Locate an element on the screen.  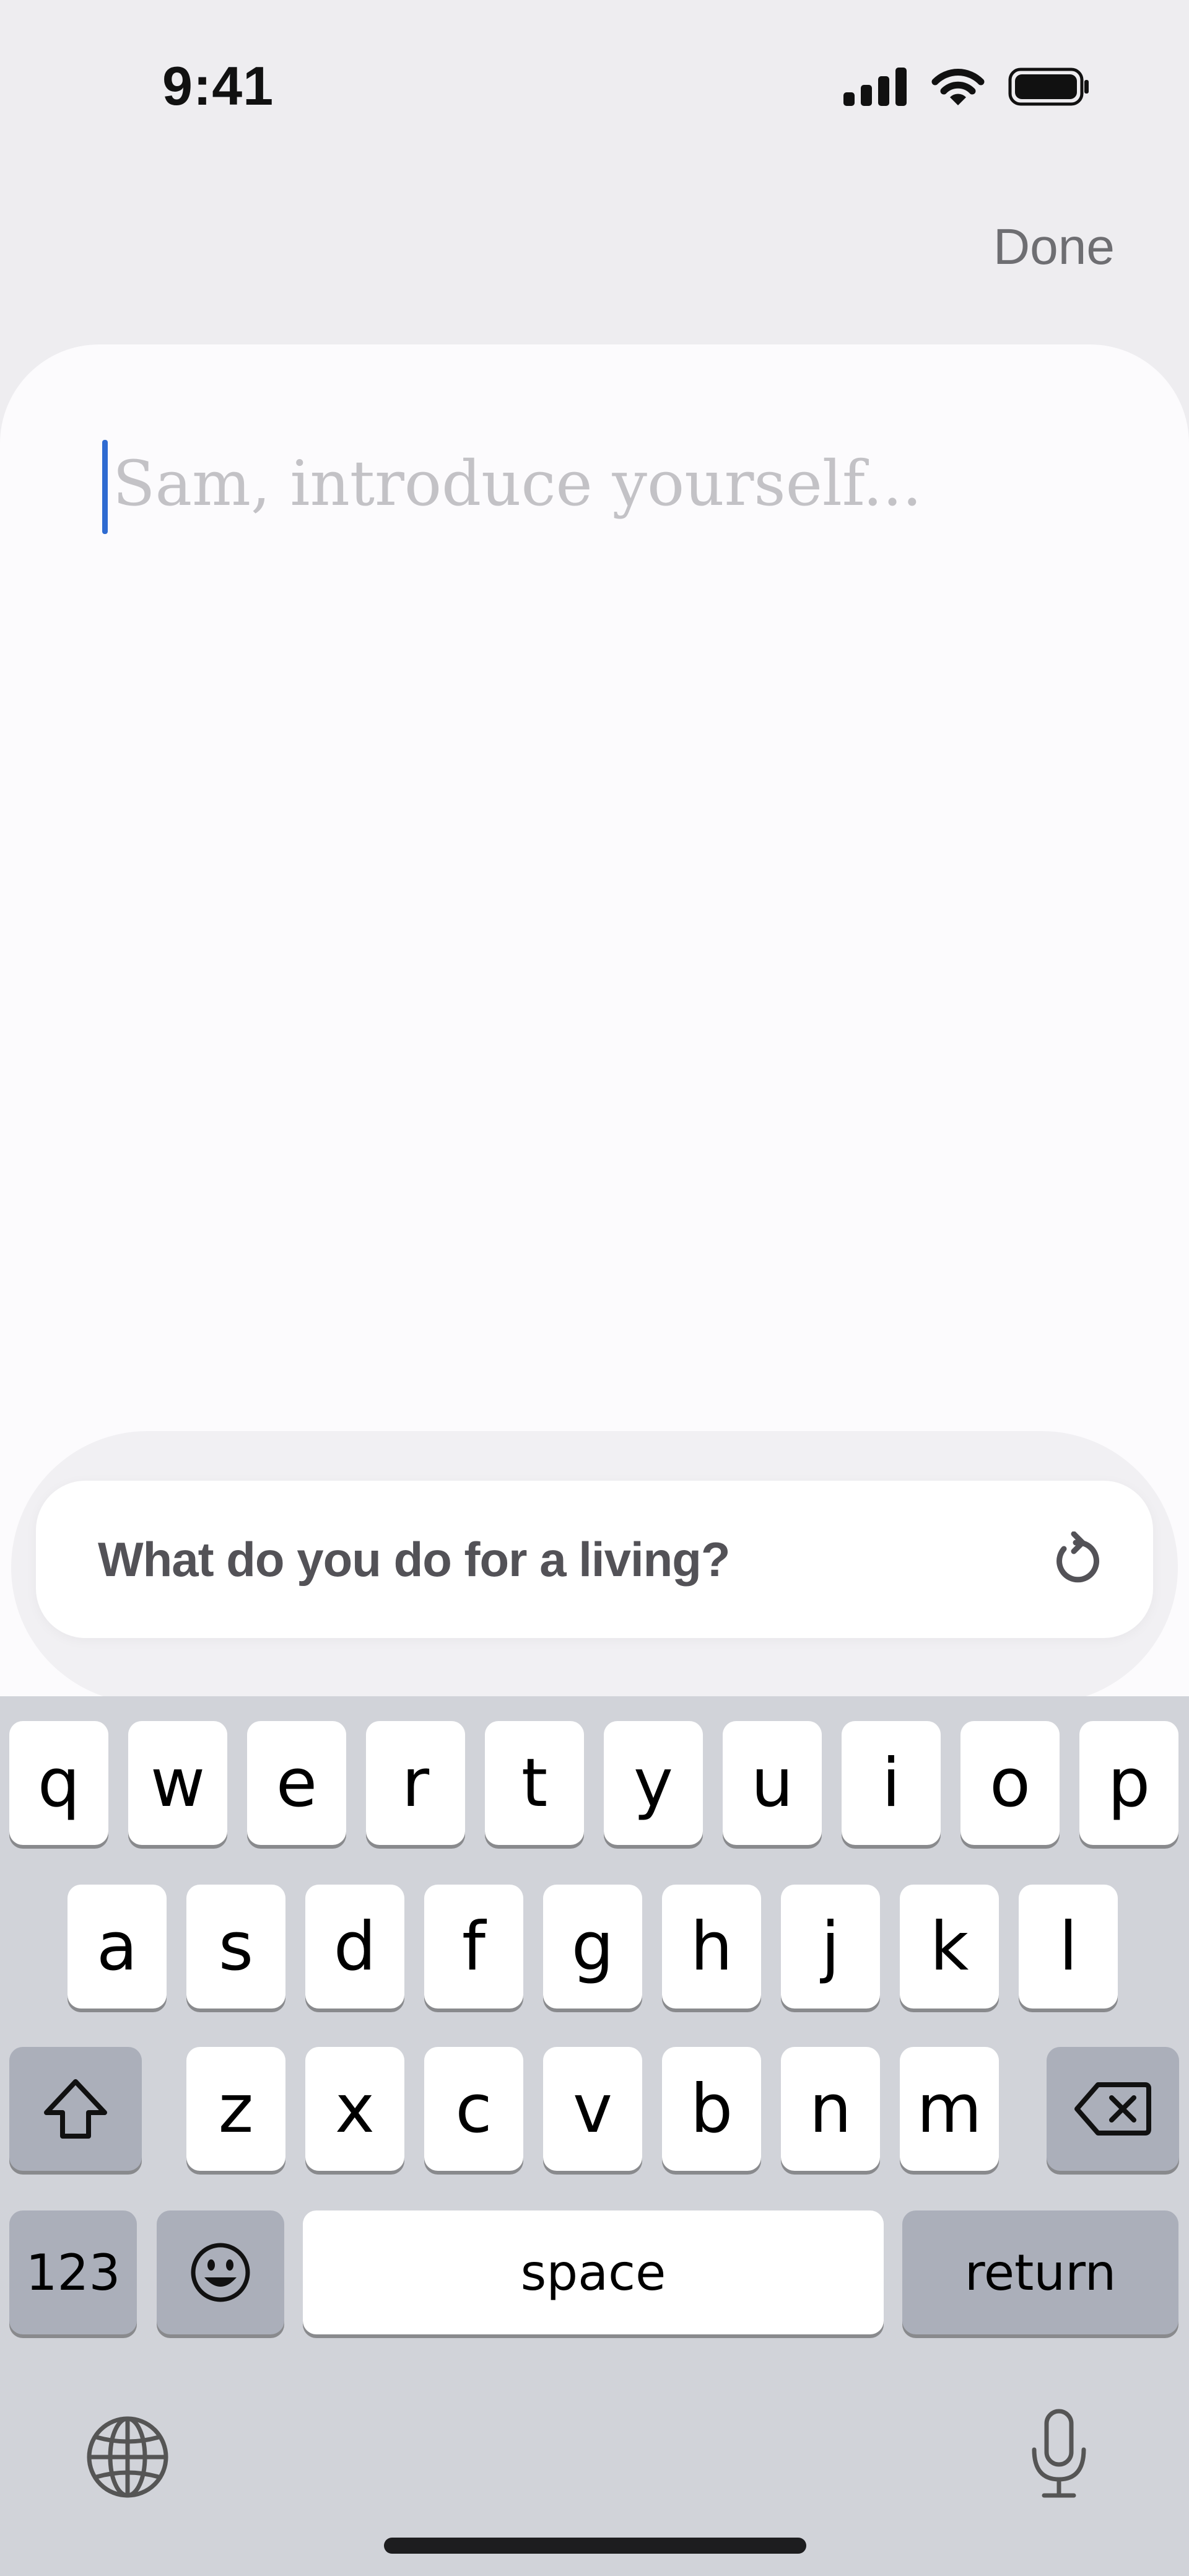
wifi-icon is located at coordinates (958, 87).